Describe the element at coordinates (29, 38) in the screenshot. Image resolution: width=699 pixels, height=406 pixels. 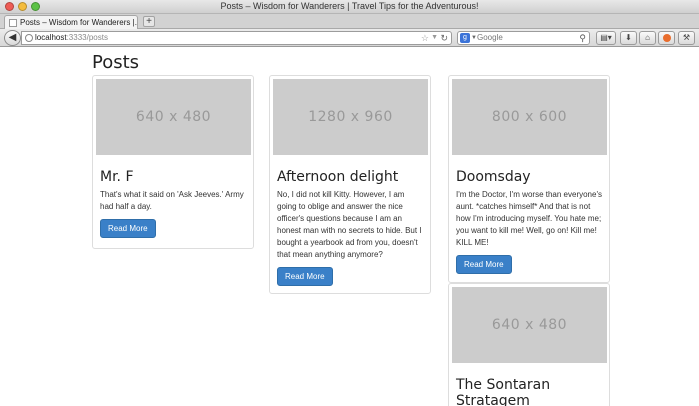
I see `globe-icon` at that location.